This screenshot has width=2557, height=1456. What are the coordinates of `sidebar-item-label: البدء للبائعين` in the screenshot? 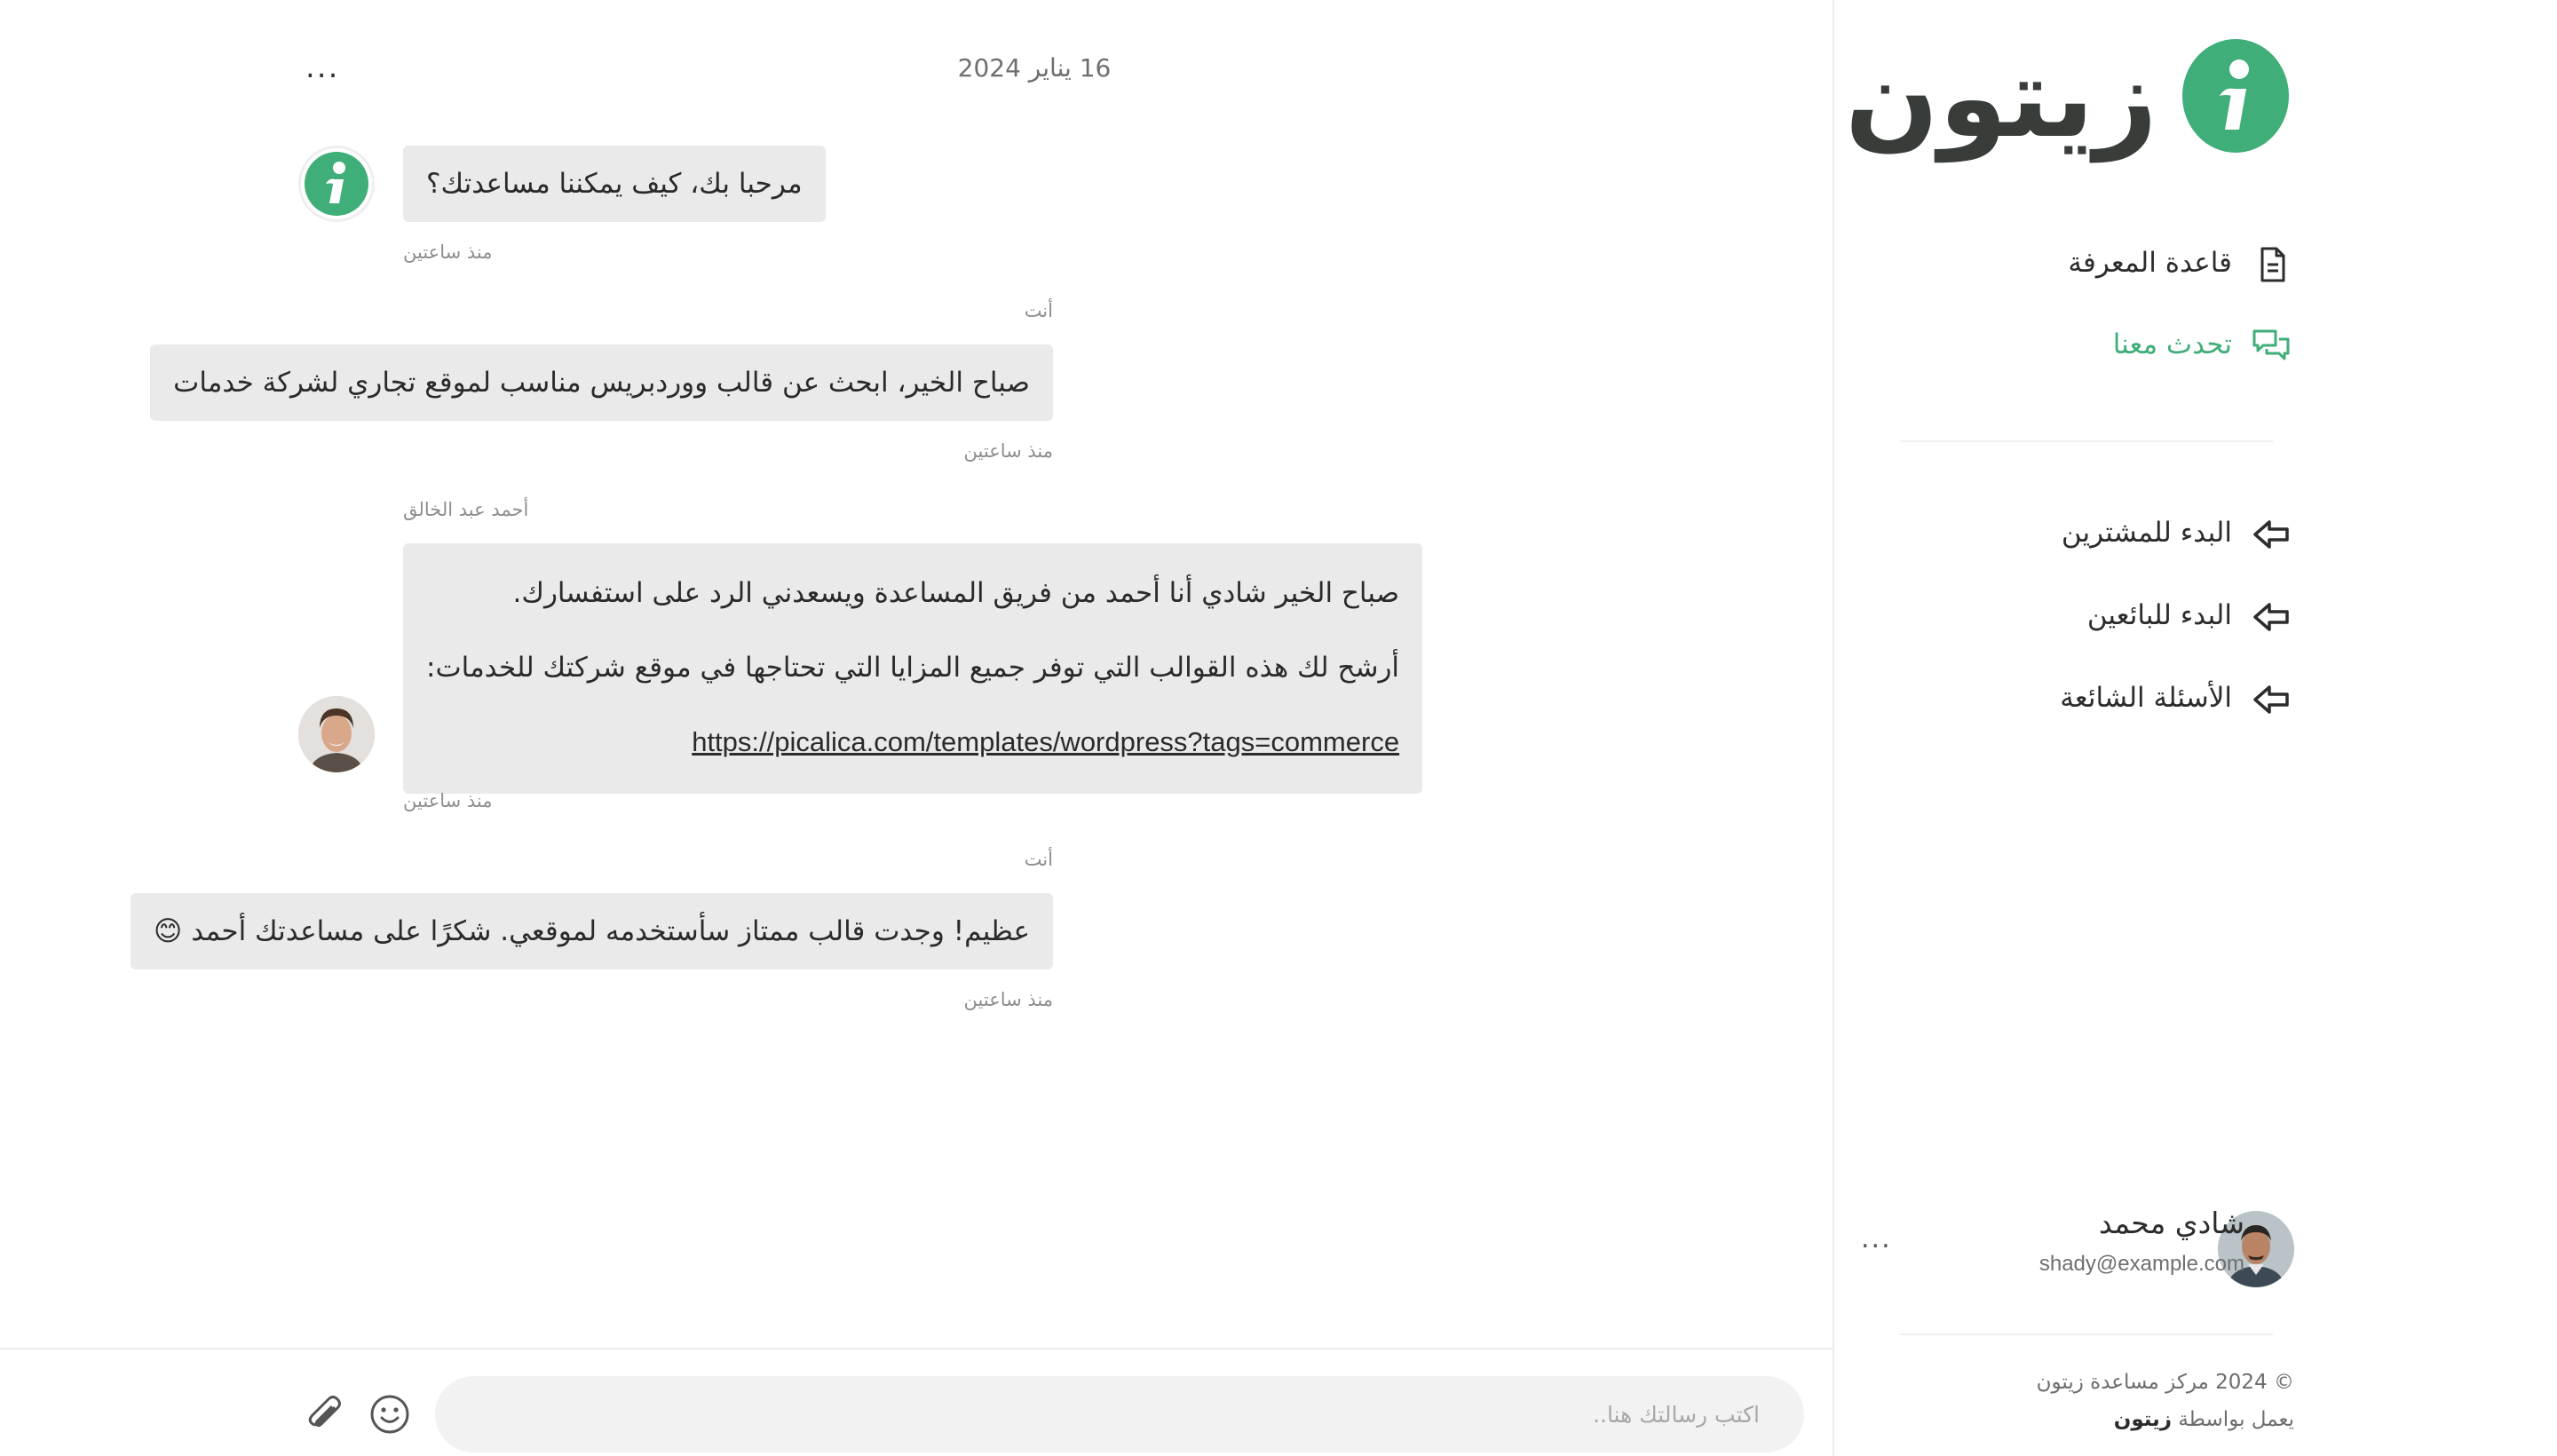 It's located at (2159, 615).